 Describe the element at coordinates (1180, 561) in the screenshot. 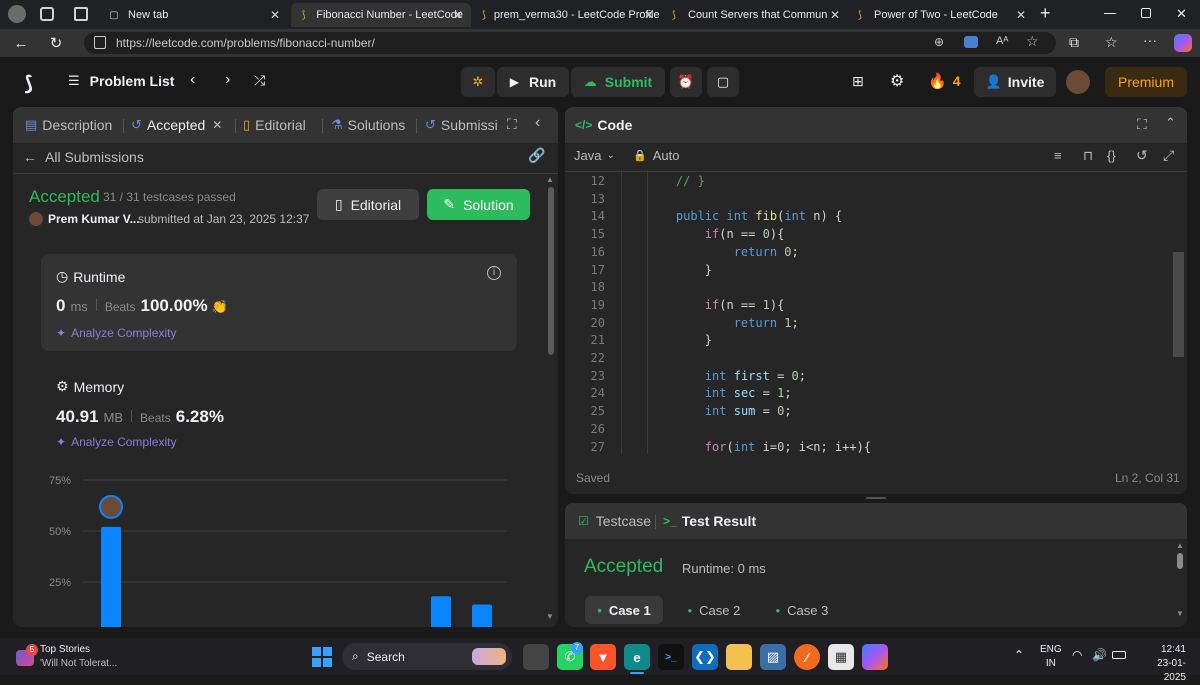

I see `result-scrollbar-thumb` at that location.